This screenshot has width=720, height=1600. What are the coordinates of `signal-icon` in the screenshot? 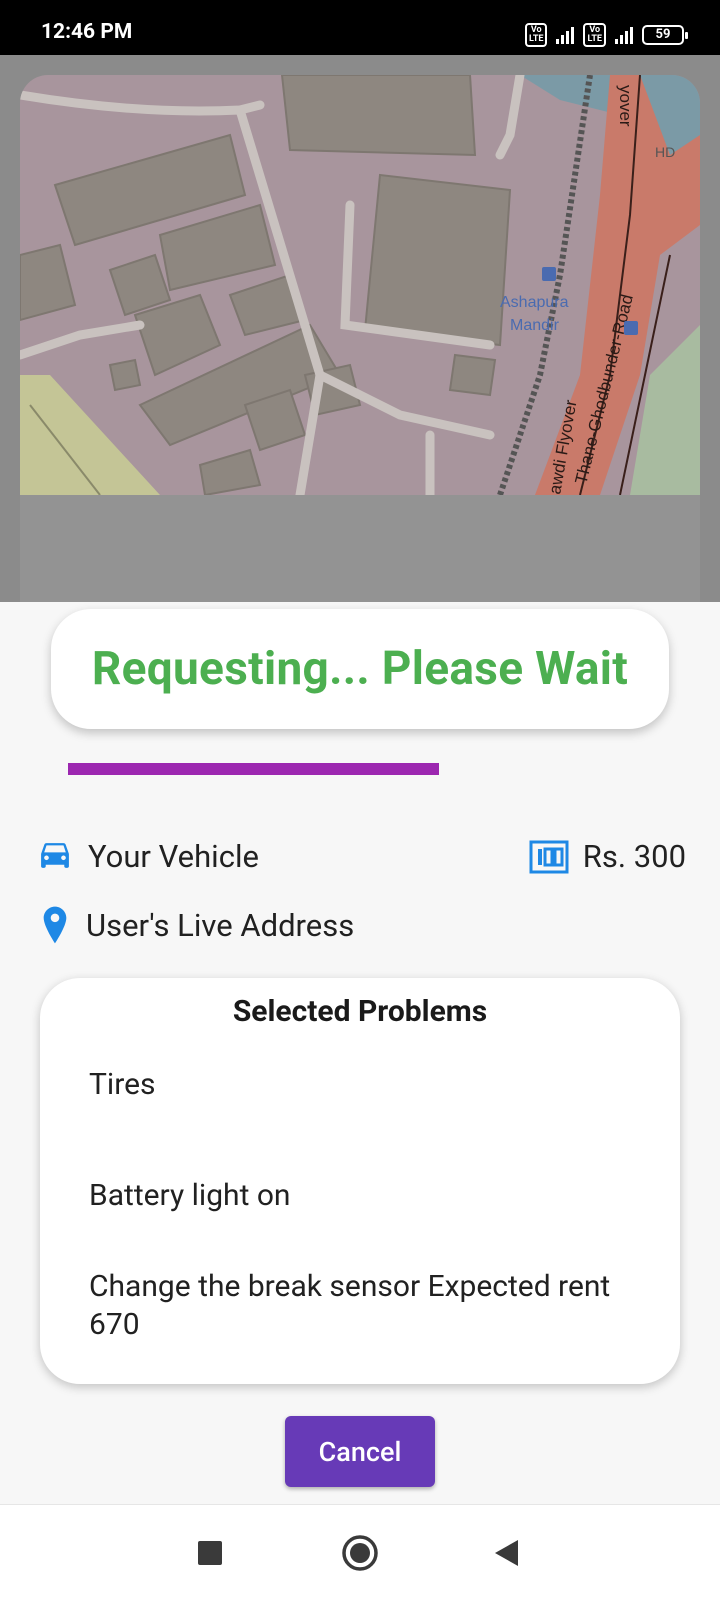 It's located at (565, 35).